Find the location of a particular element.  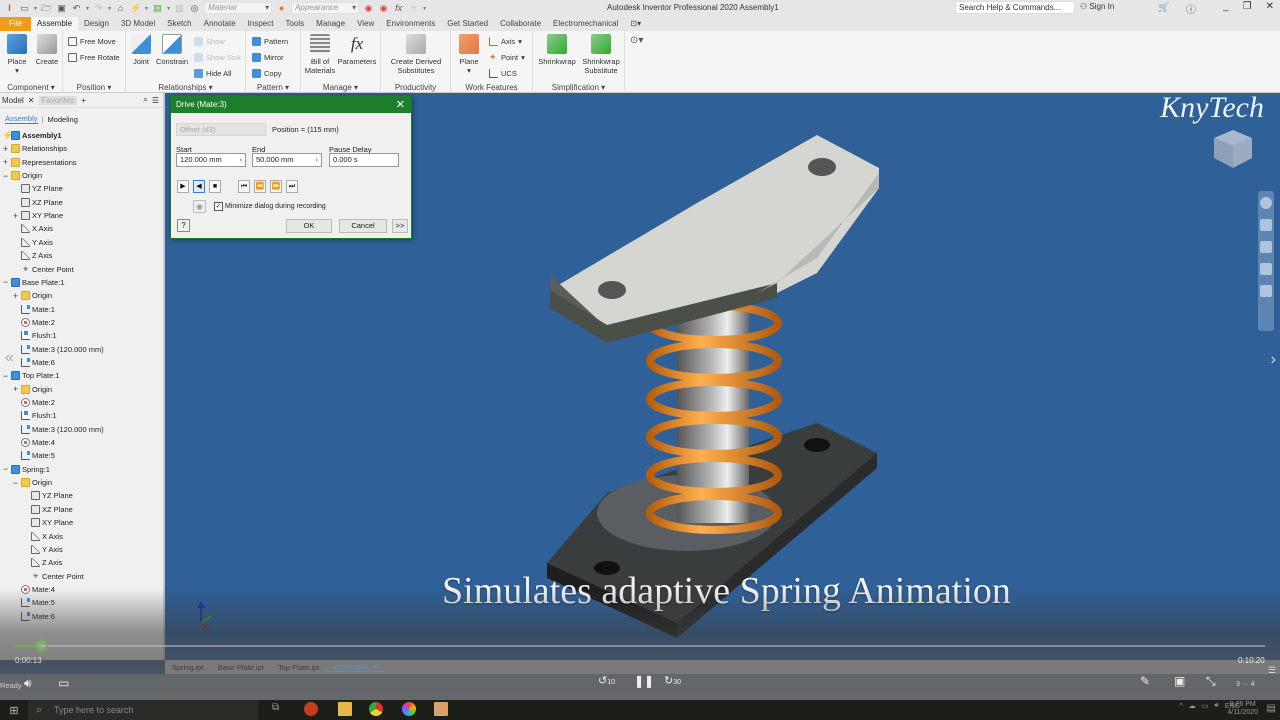

powerpoint-icon is located at coordinates (311, 709).